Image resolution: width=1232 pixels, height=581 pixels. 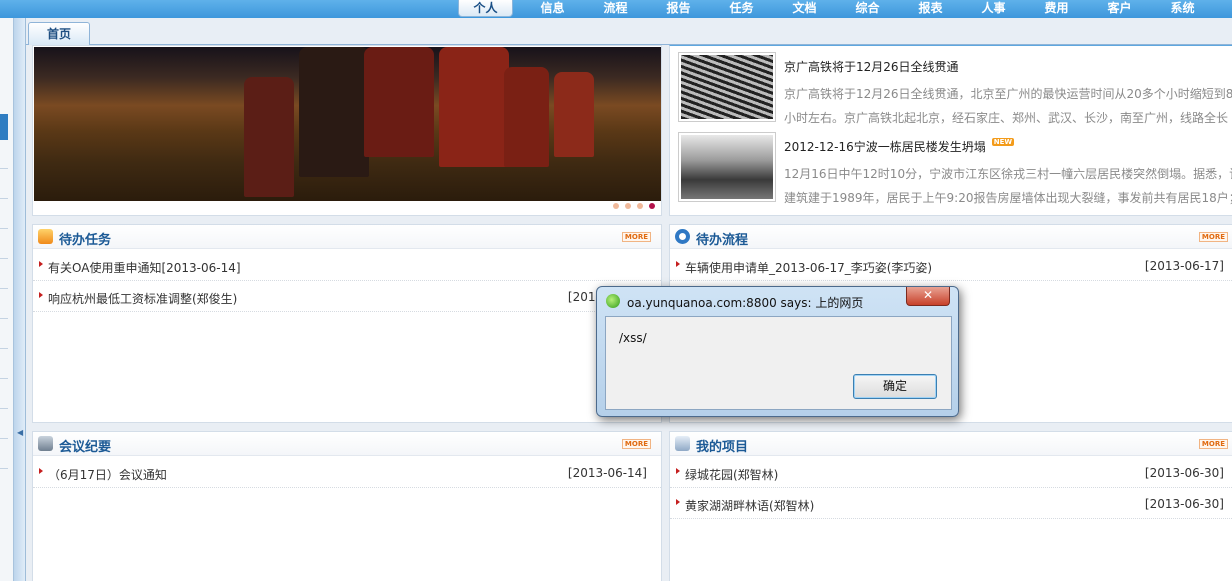 I want to click on calendar-icon, so click(x=45, y=443).